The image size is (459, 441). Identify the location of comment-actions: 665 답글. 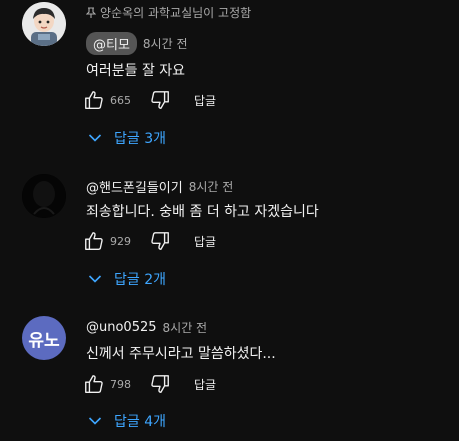
(149, 100).